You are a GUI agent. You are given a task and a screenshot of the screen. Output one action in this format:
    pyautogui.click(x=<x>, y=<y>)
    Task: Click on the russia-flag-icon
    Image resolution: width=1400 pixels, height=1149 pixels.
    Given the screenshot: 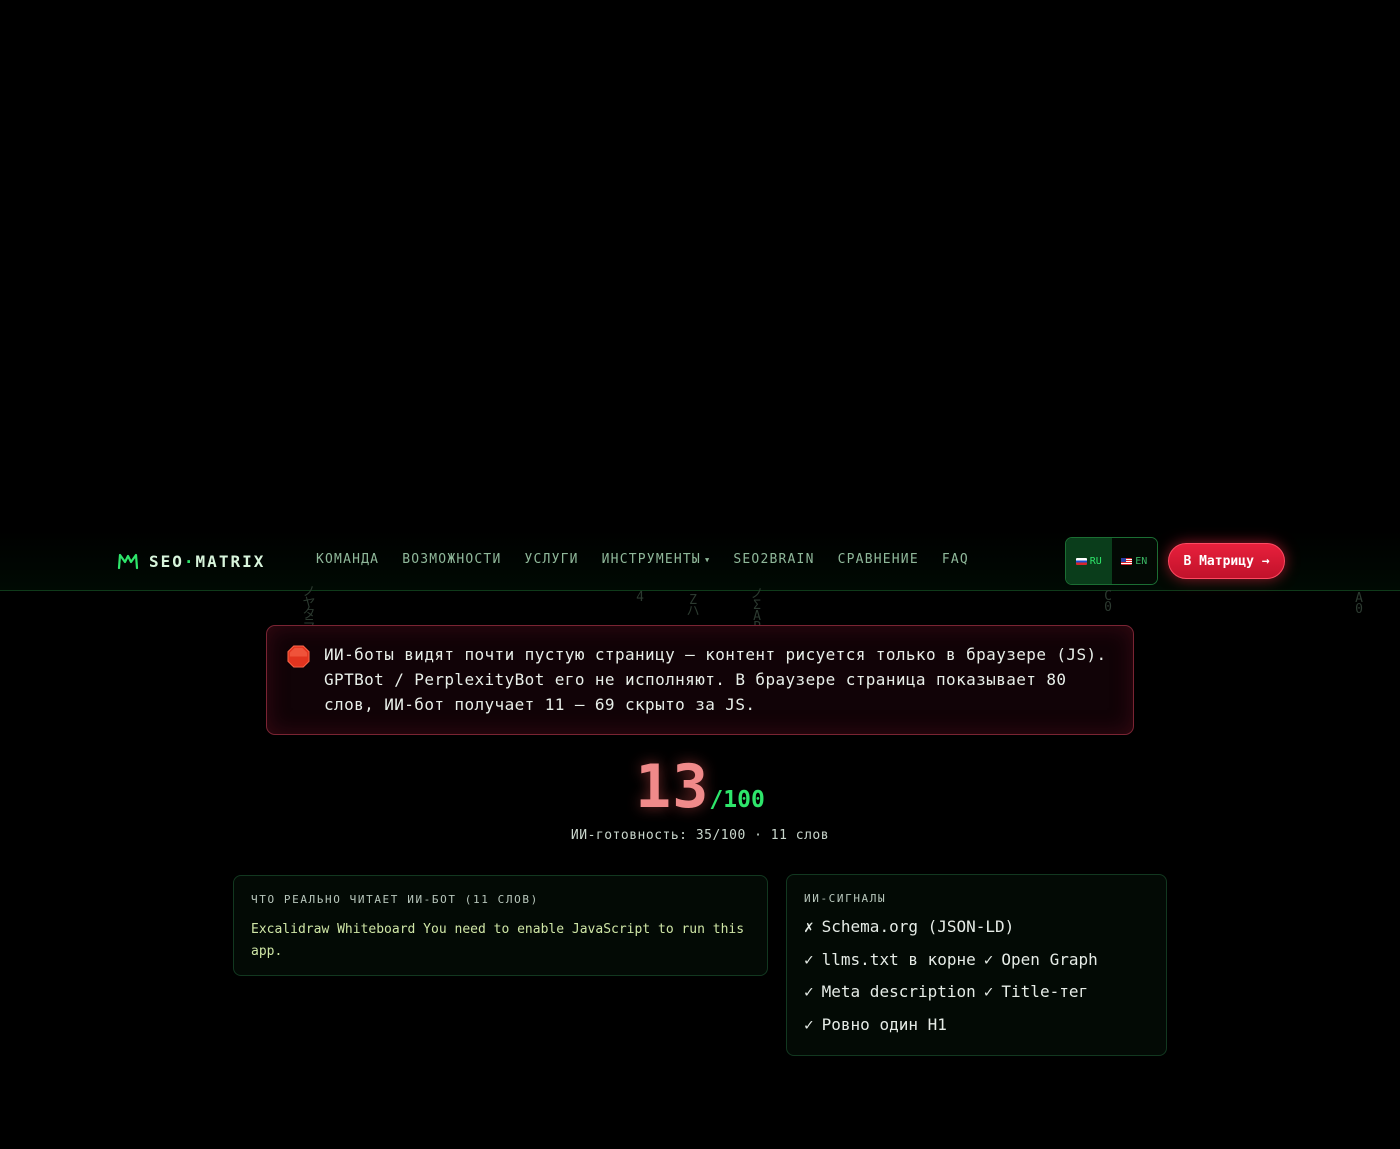 What is the action you would take?
    pyautogui.click(x=1081, y=561)
    